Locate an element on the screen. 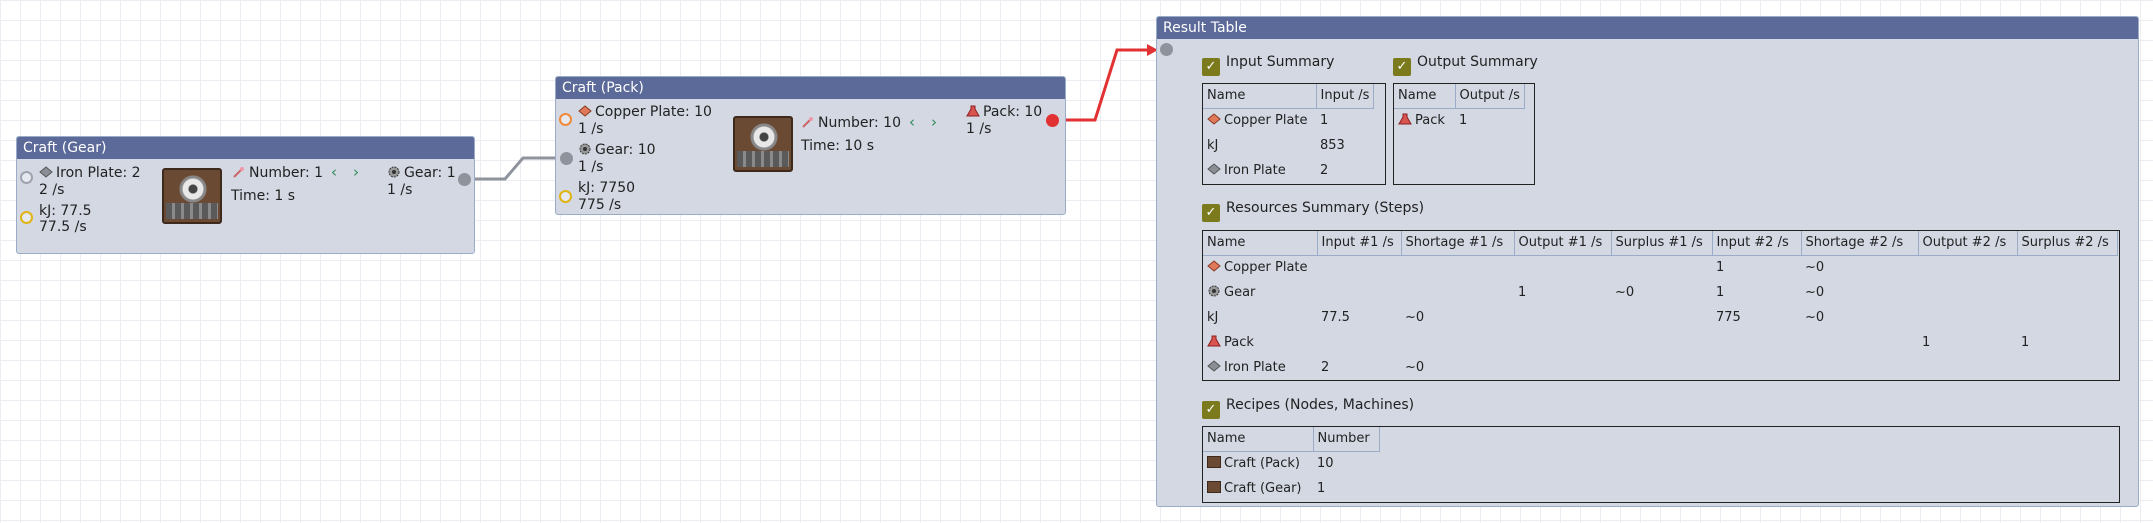 This screenshot has height=523, width=2153. column-header: Surplus #1 /s is located at coordinates (1662, 243).